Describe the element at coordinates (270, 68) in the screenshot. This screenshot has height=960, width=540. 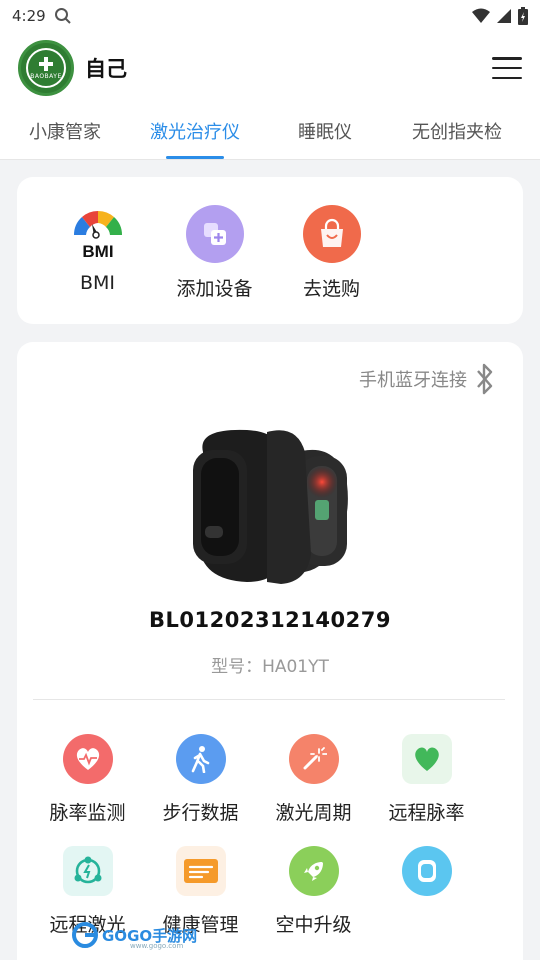
I see `app-header: BAOBAYE 自己` at that location.